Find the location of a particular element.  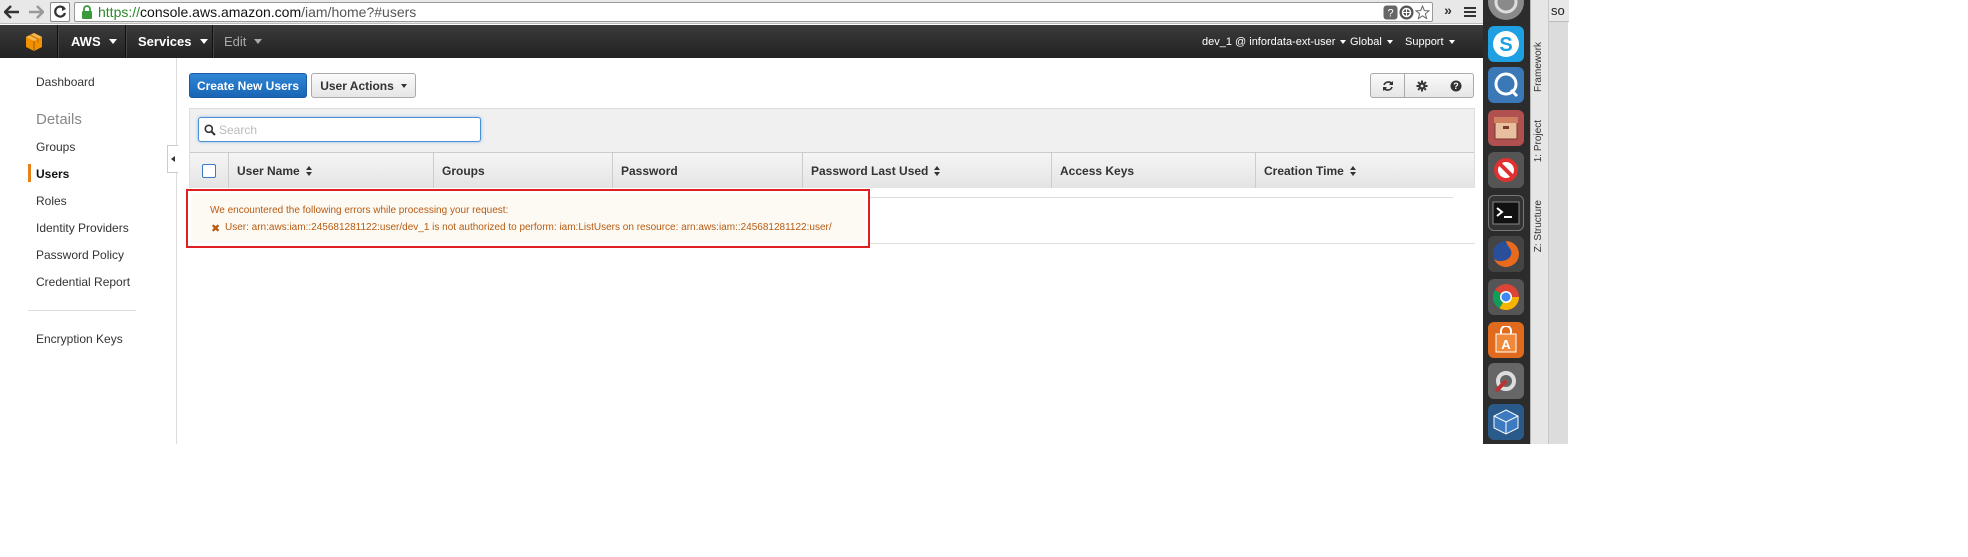

search-input is located at coordinates (344, 129).